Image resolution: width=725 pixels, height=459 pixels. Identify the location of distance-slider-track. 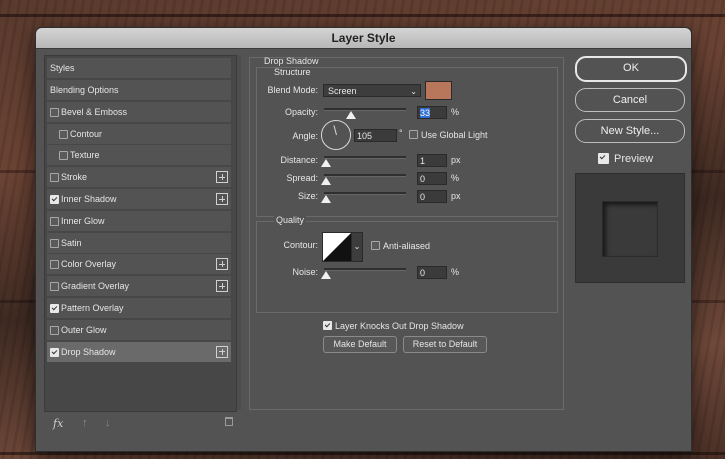
(365, 157).